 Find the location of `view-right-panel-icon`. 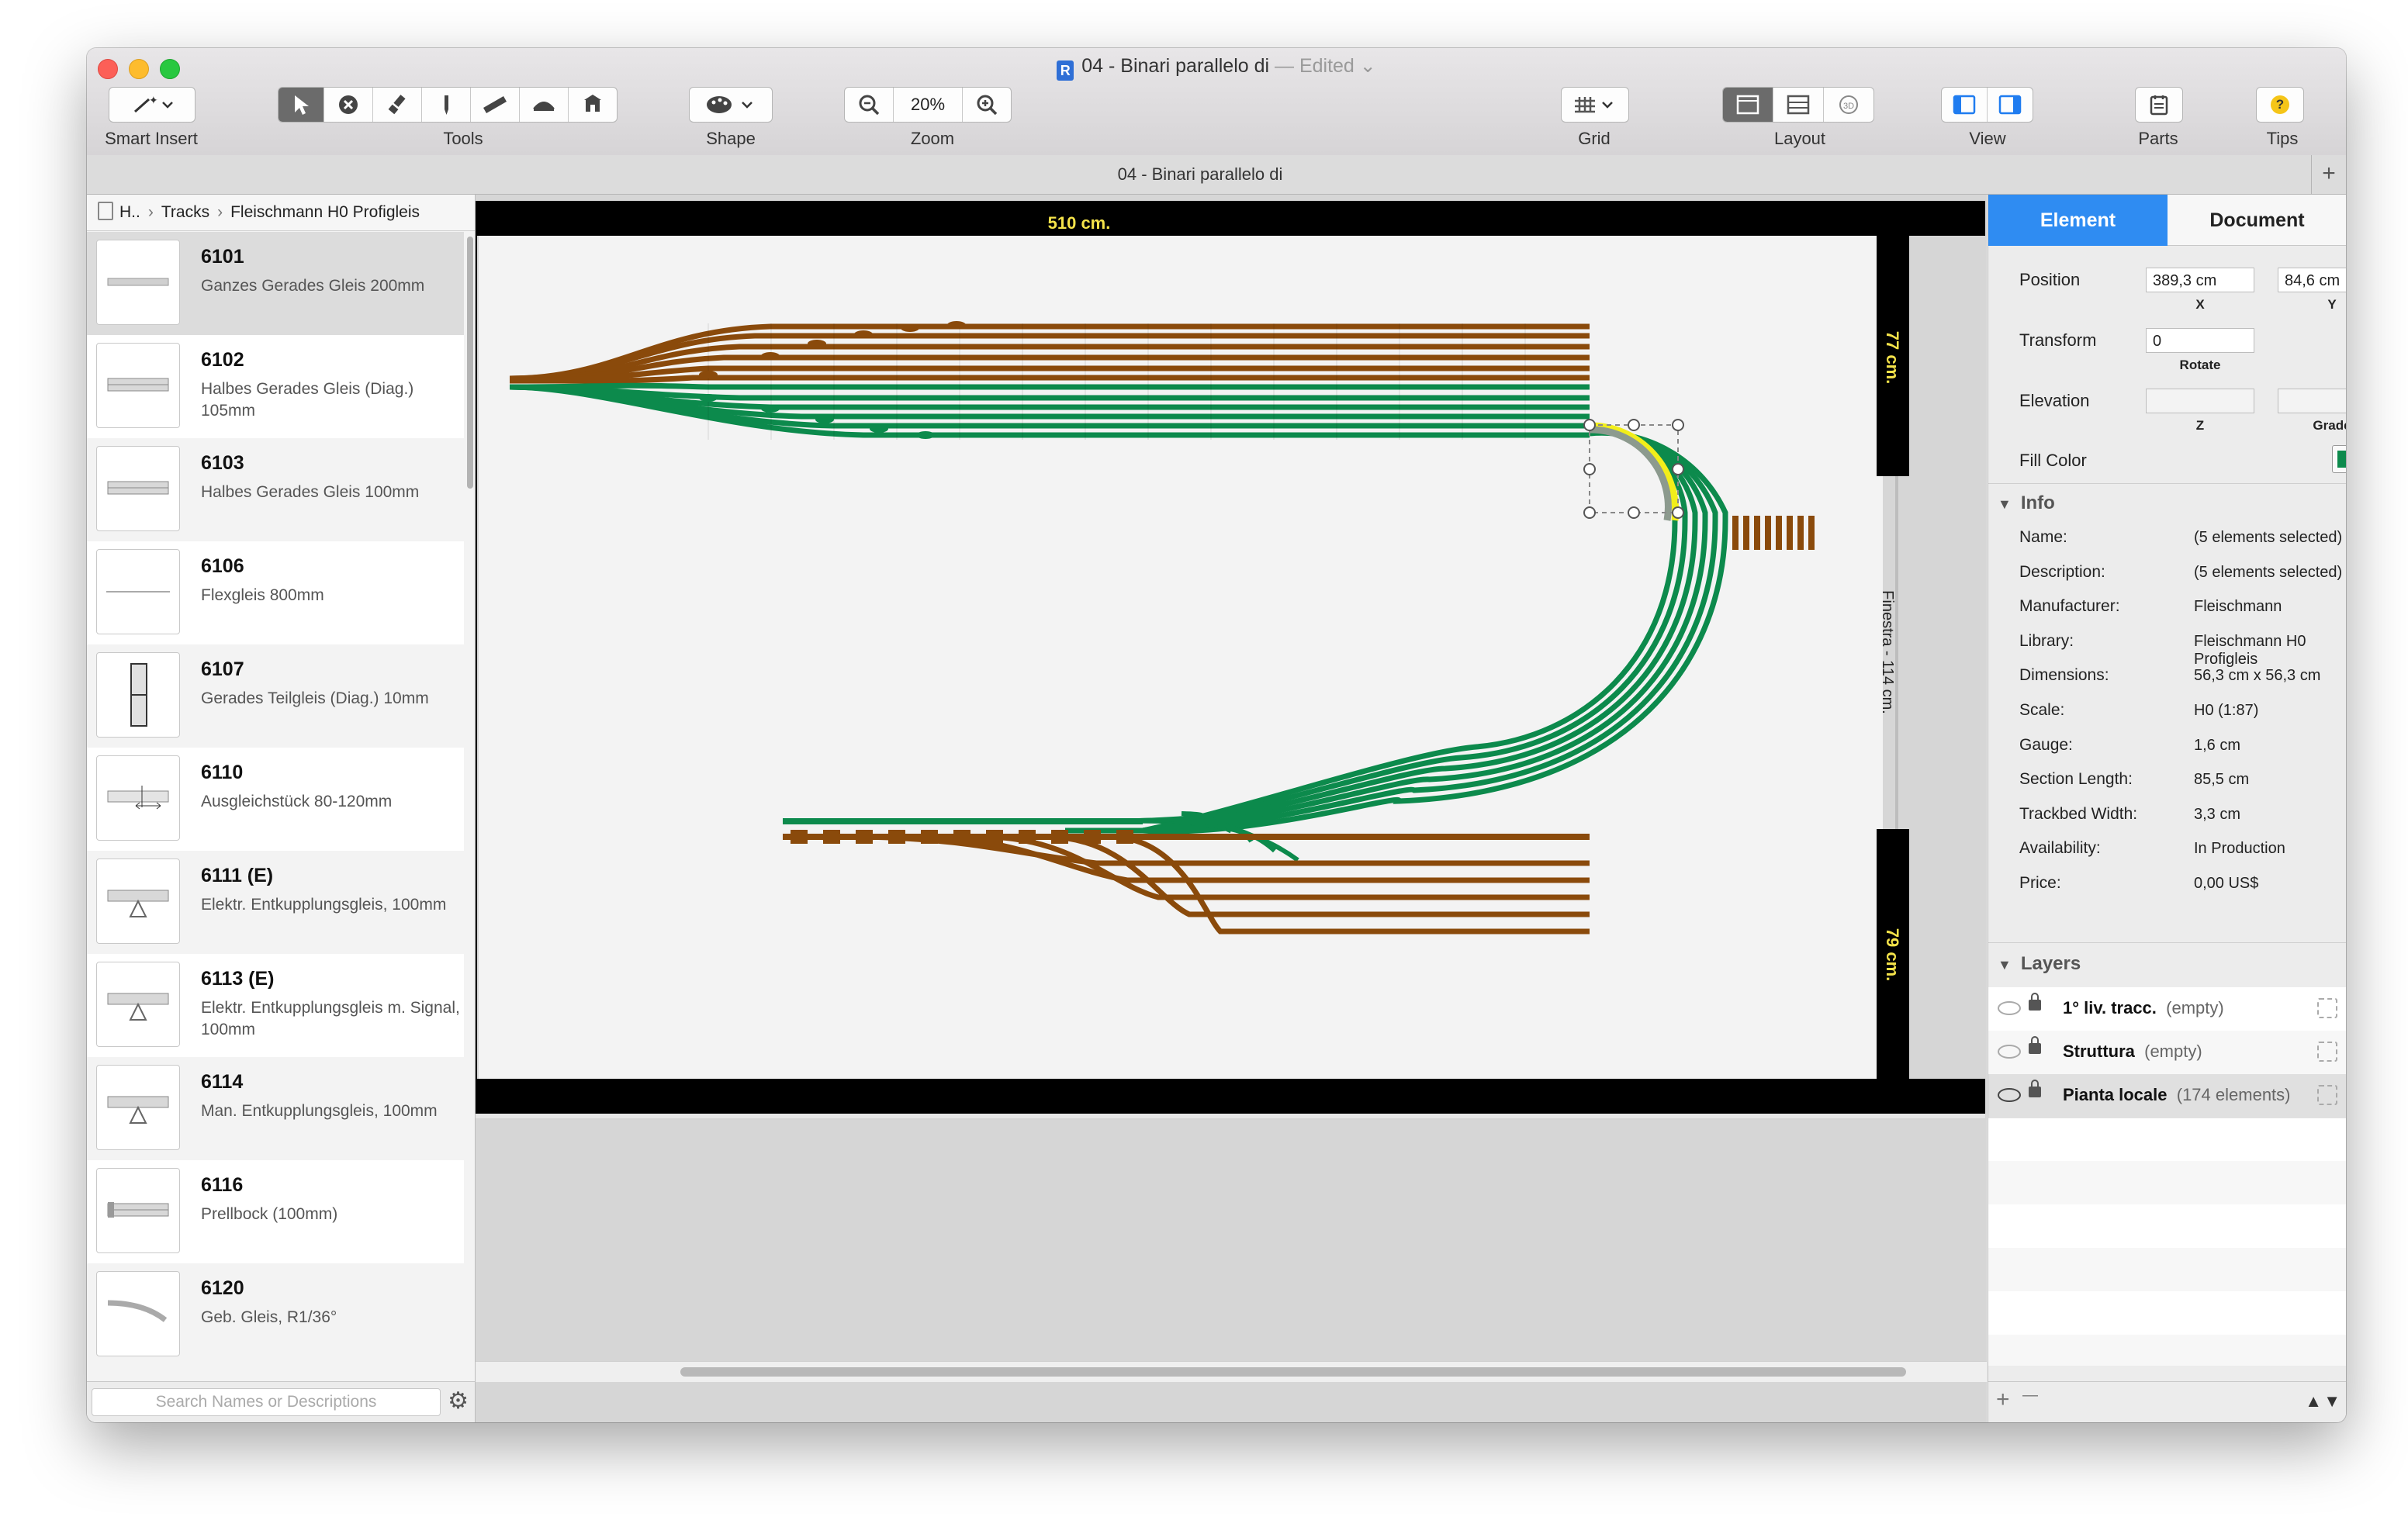

view-right-panel-icon is located at coordinates (2011, 105).